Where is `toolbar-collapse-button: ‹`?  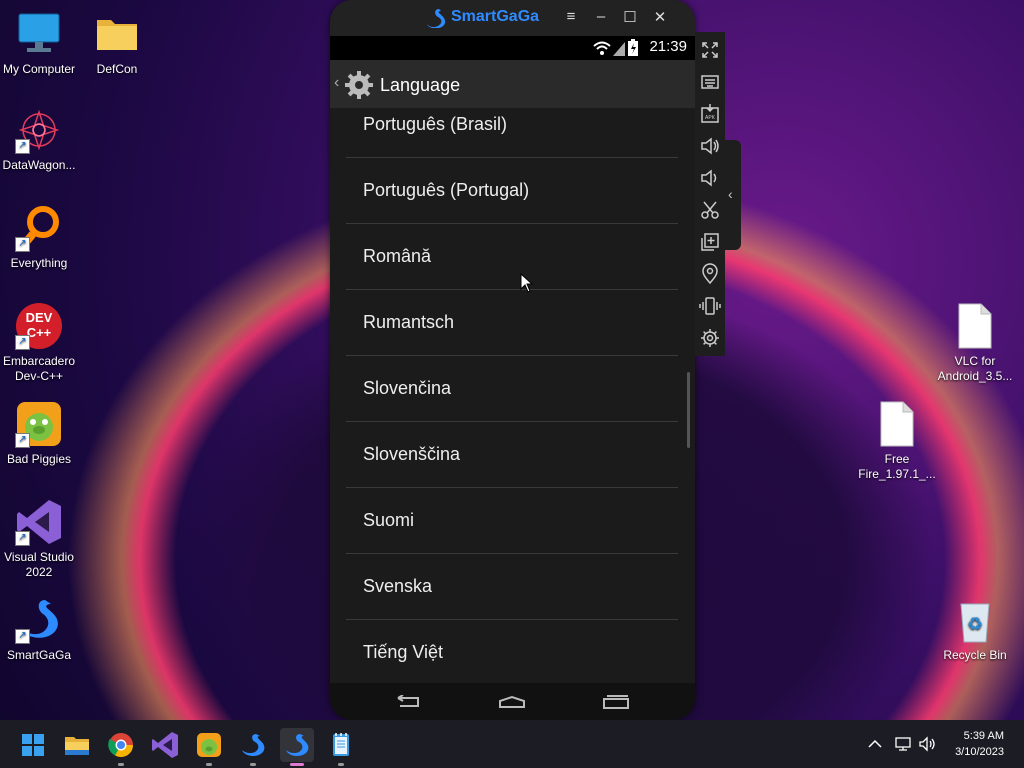
toolbar-collapse-button: ‹ is located at coordinates (733, 195).